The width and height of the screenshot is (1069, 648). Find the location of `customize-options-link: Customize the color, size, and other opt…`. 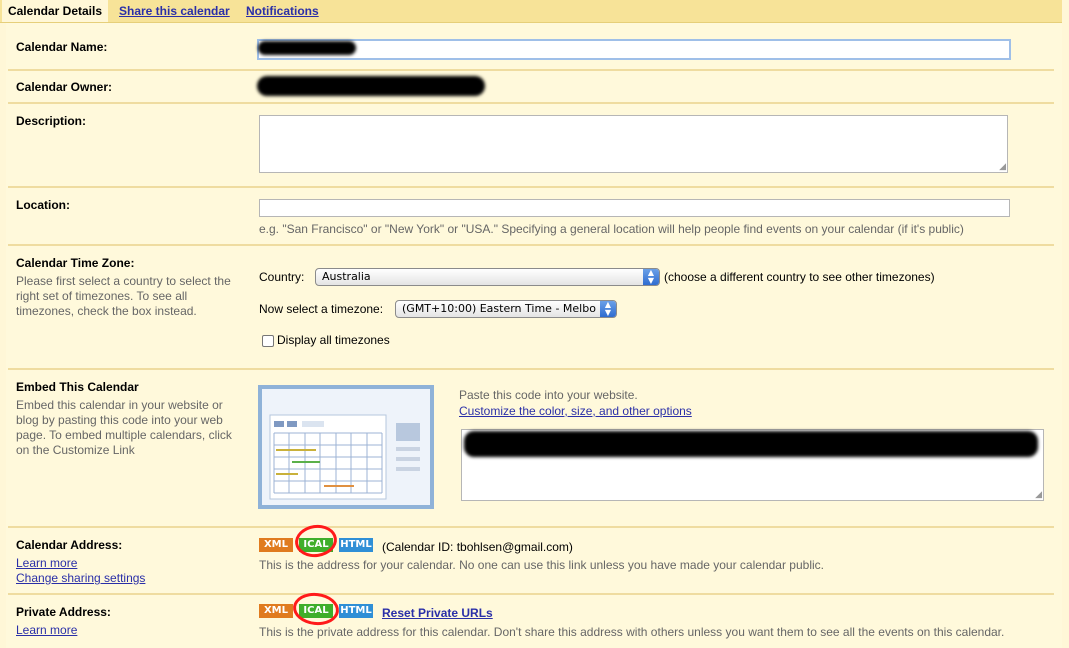

customize-options-link: Customize the color, size, and other opt… is located at coordinates (575, 411).